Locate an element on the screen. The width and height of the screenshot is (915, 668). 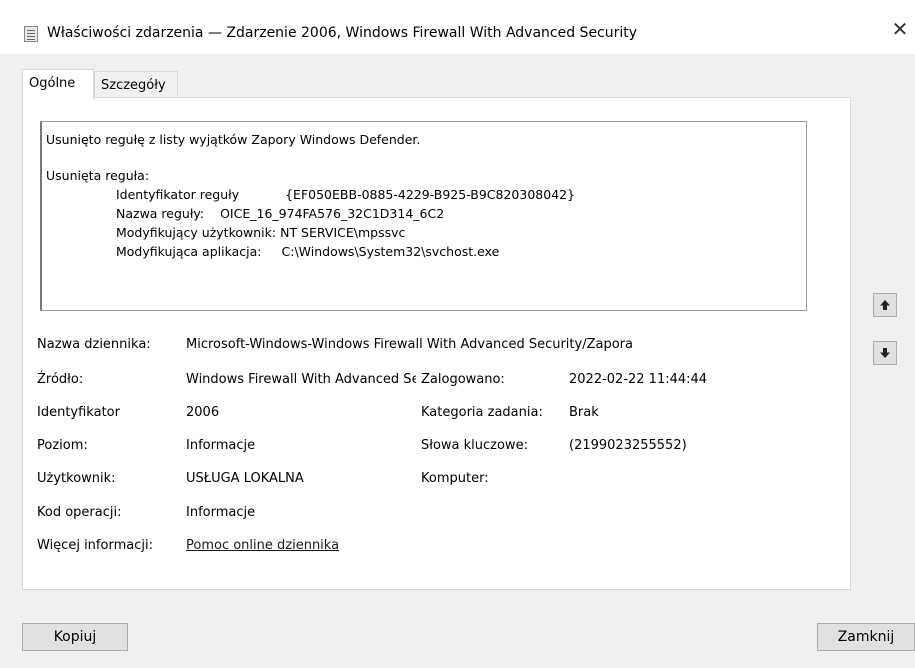
copy-button: Kopiuj is located at coordinates (75, 637).